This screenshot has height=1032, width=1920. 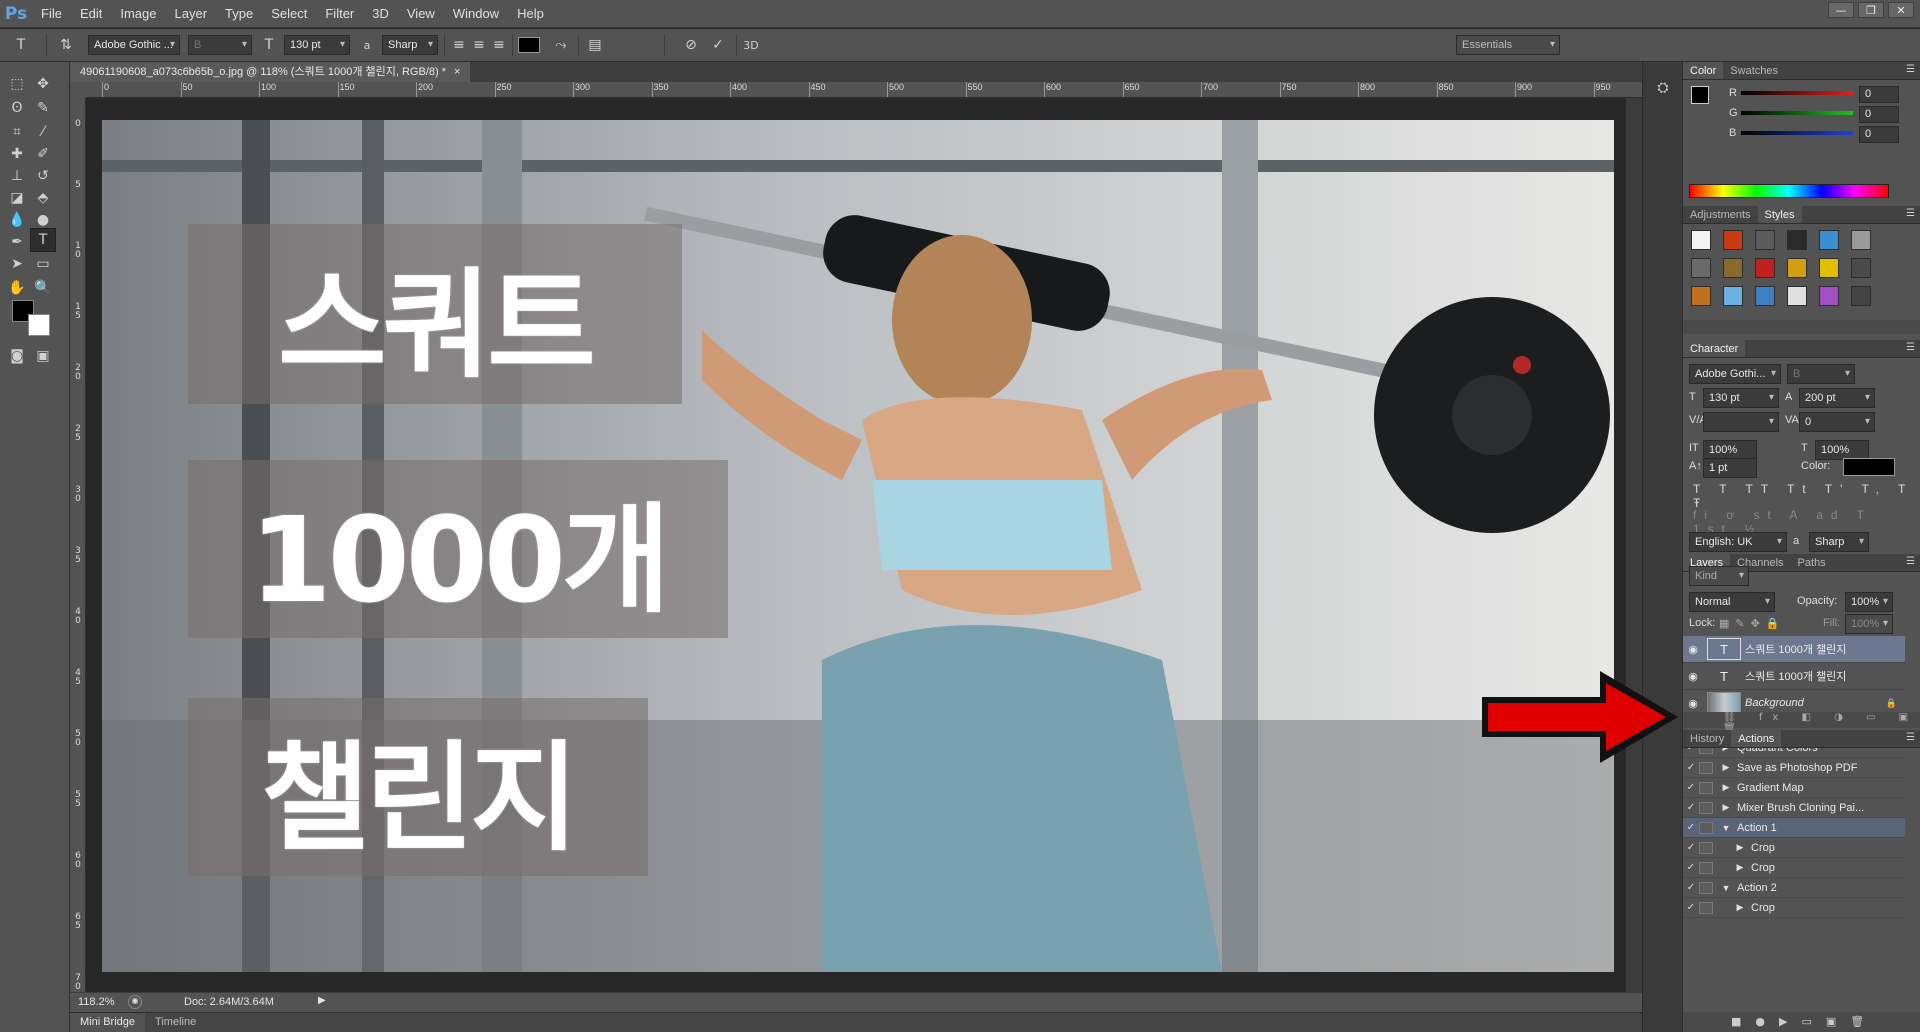 What do you see at coordinates (51, 14) in the screenshot?
I see `menu-file: File` at bounding box center [51, 14].